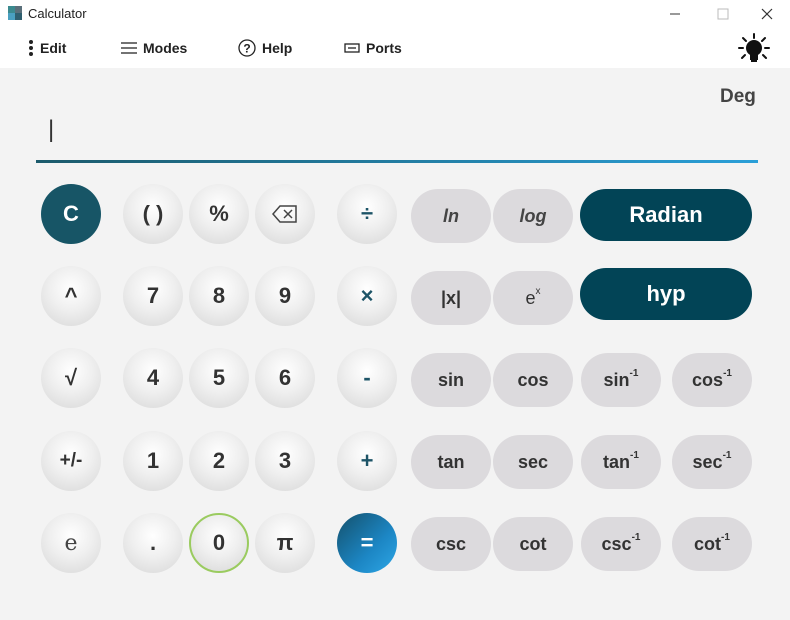  Describe the element at coordinates (636, 537) in the screenshot. I see `arccsc-superscript: -1` at that location.